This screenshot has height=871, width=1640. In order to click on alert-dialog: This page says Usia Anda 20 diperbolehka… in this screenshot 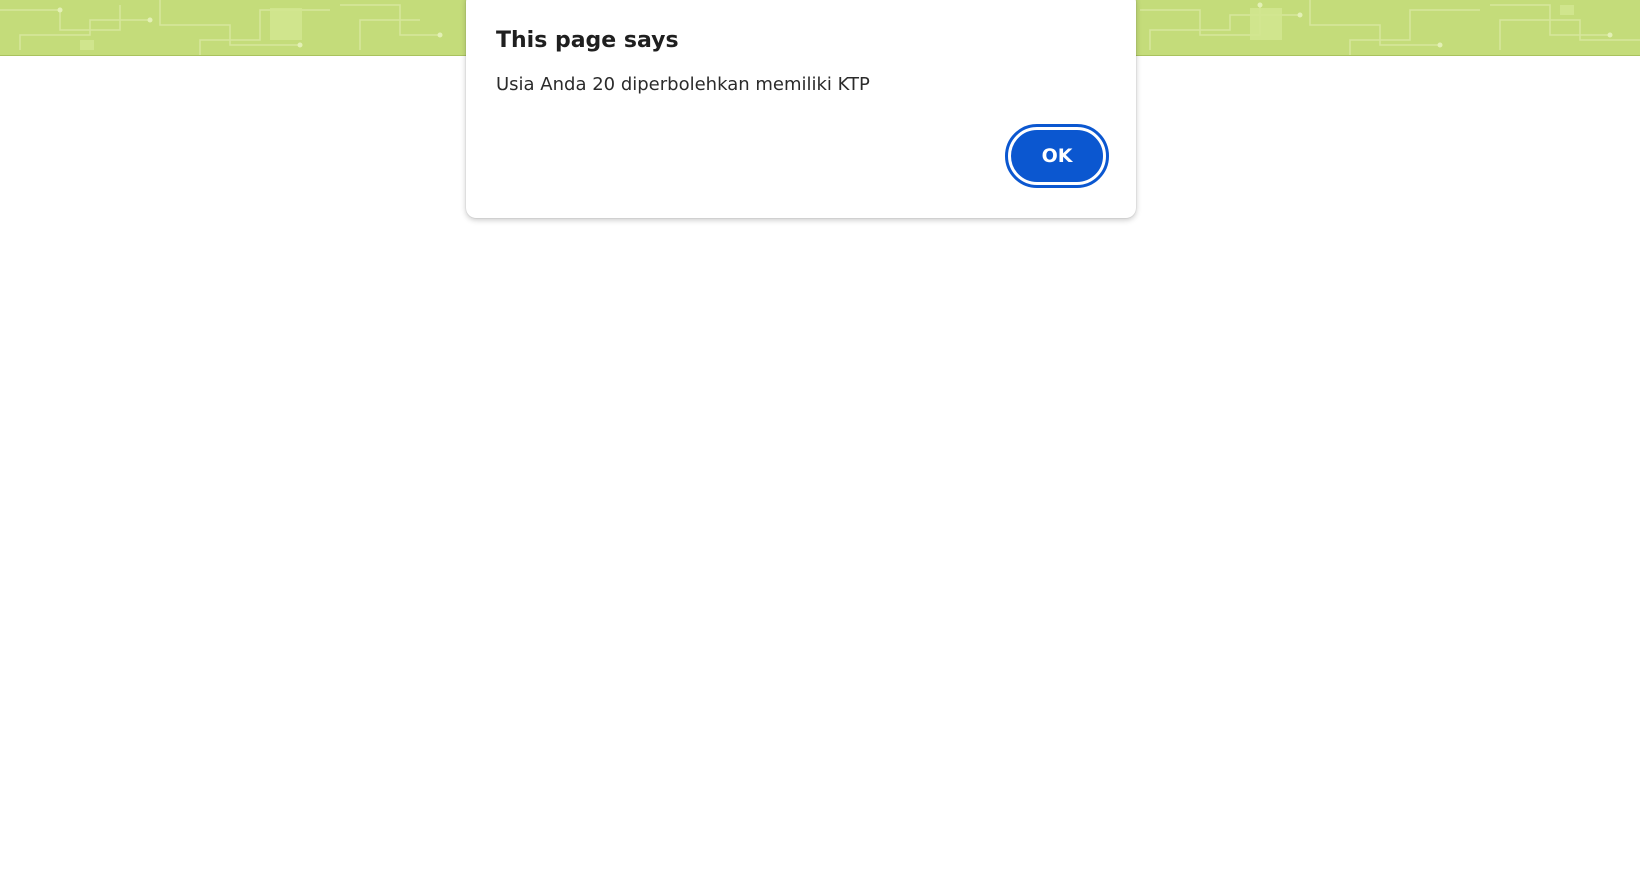, I will do `click(801, 109)`.